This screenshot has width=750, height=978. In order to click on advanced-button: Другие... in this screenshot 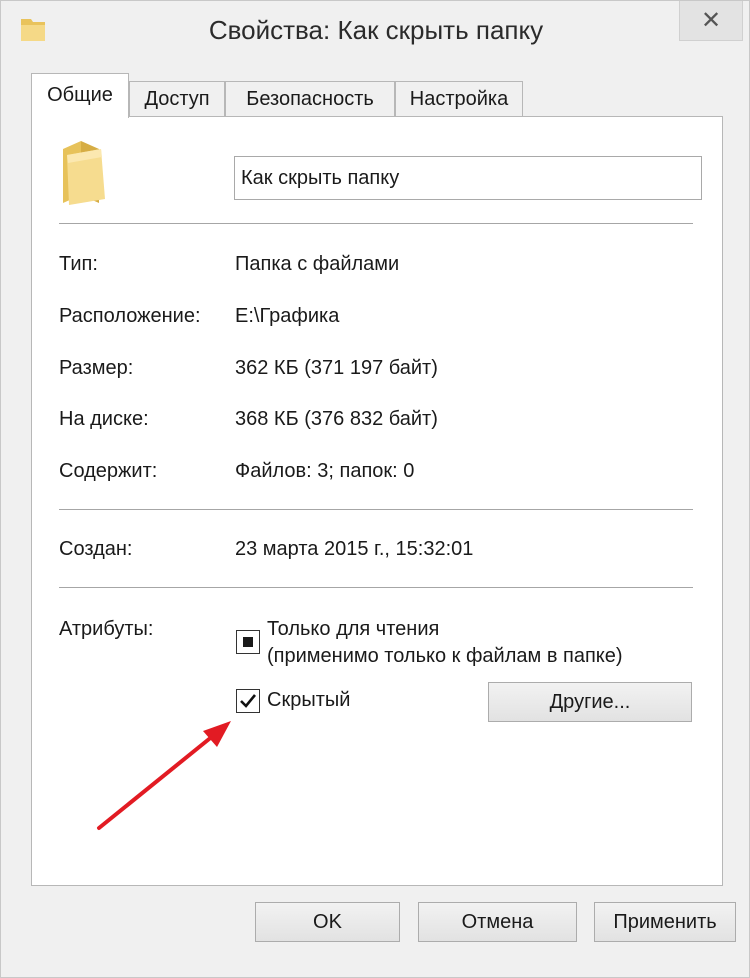, I will do `click(590, 702)`.